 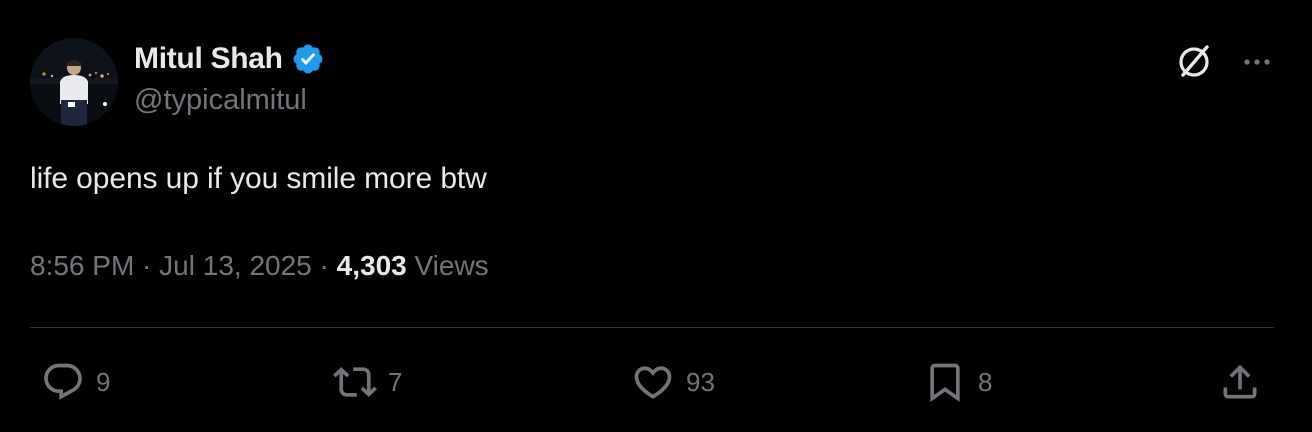 I want to click on reply-count: 9, so click(x=103, y=381).